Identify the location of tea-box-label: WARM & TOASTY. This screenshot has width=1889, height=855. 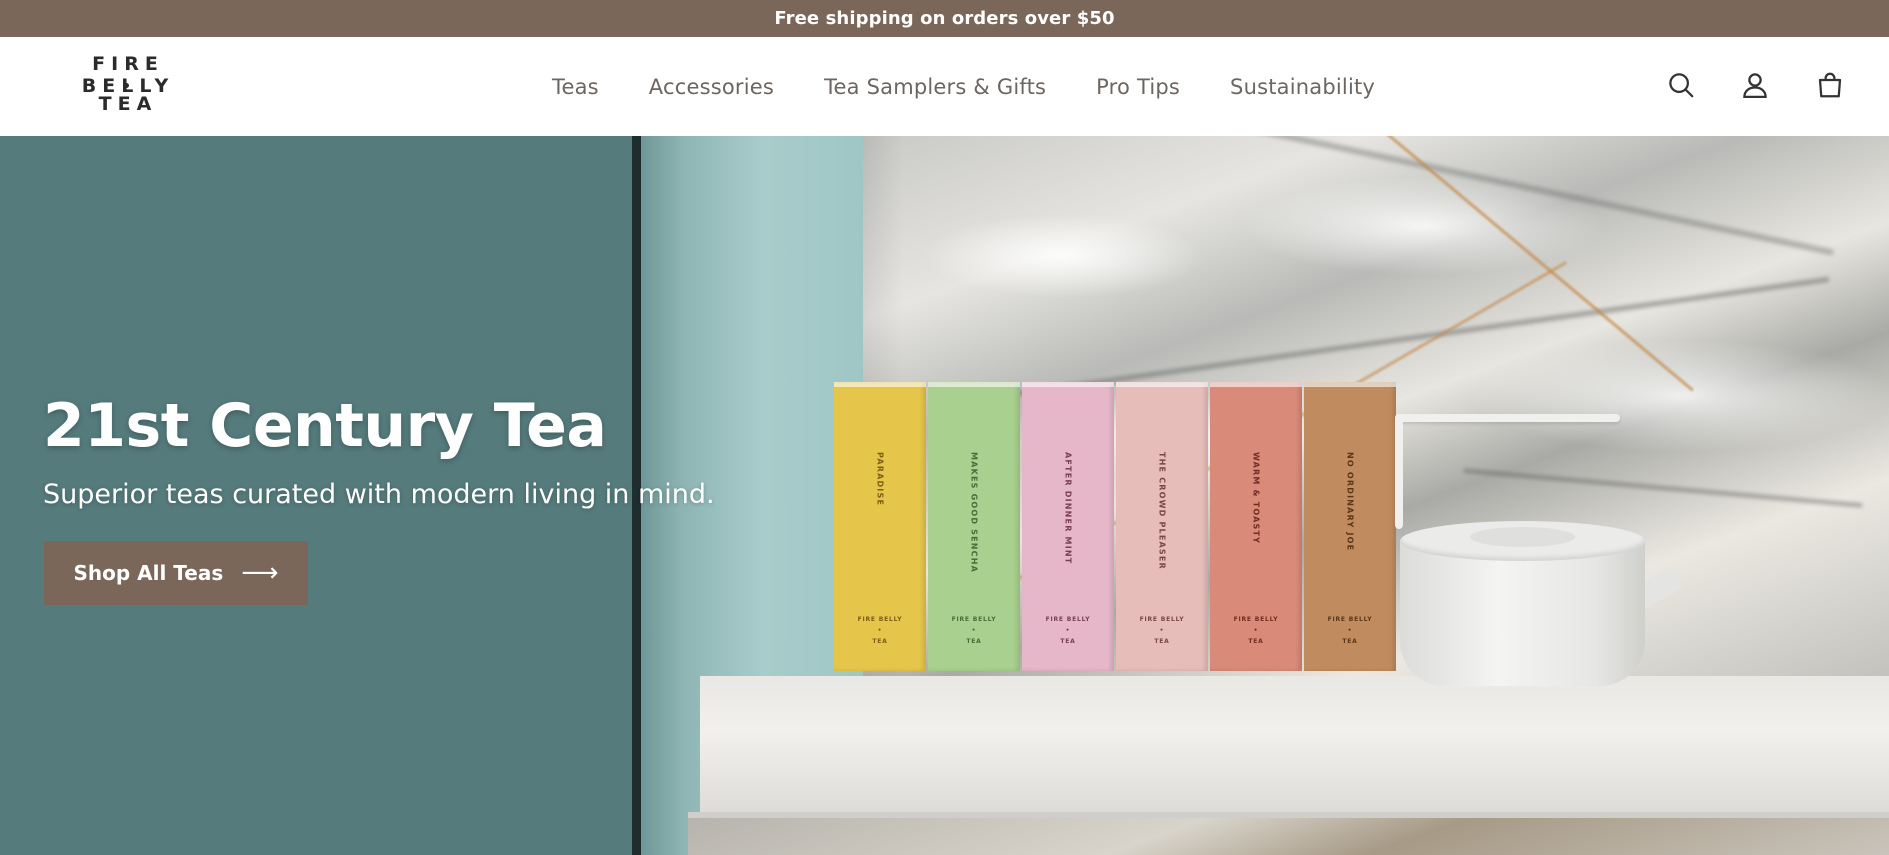
(1256, 498).